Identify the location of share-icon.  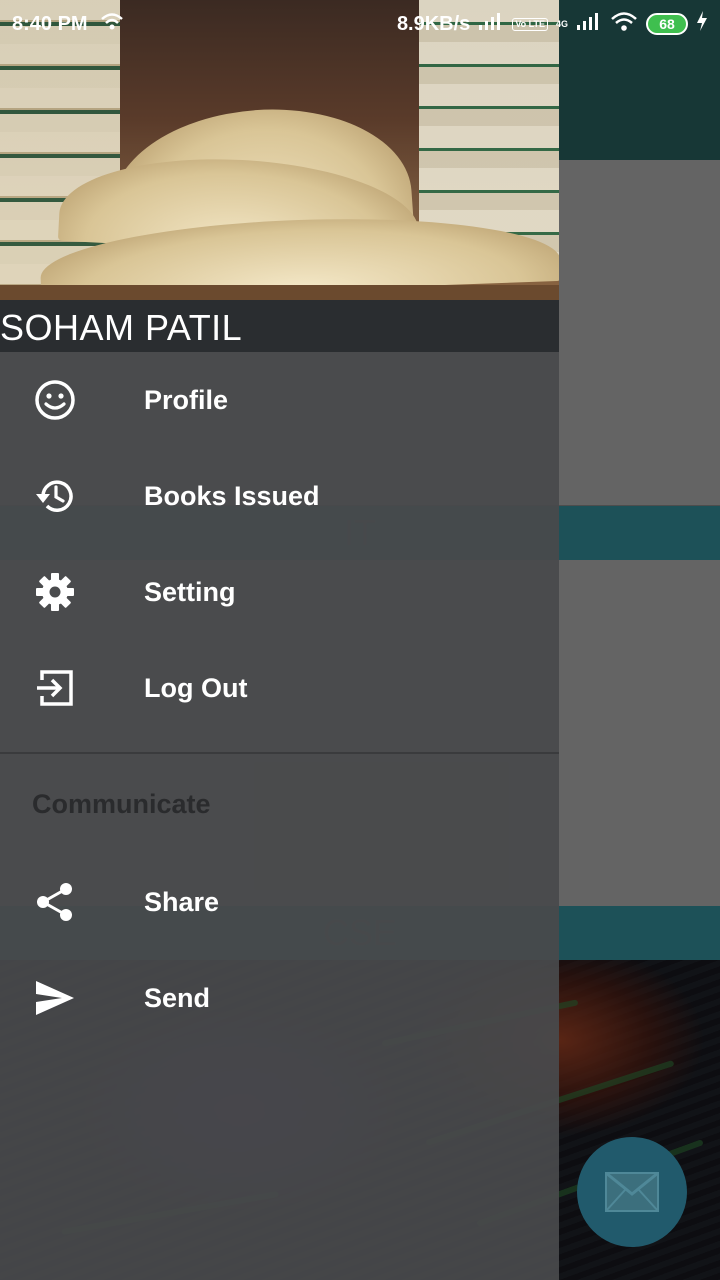
(55, 902).